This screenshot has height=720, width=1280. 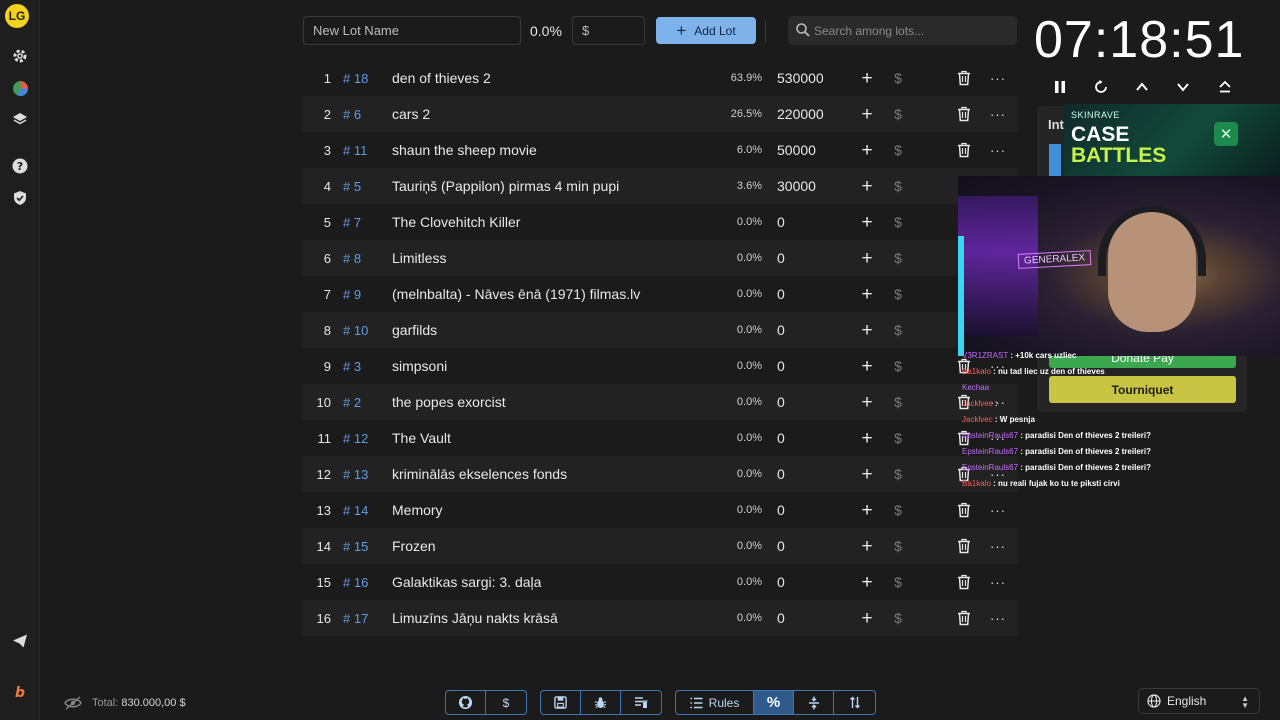 What do you see at coordinates (441, 78) in the screenshot?
I see `lot-name: den of thieves 2` at bounding box center [441, 78].